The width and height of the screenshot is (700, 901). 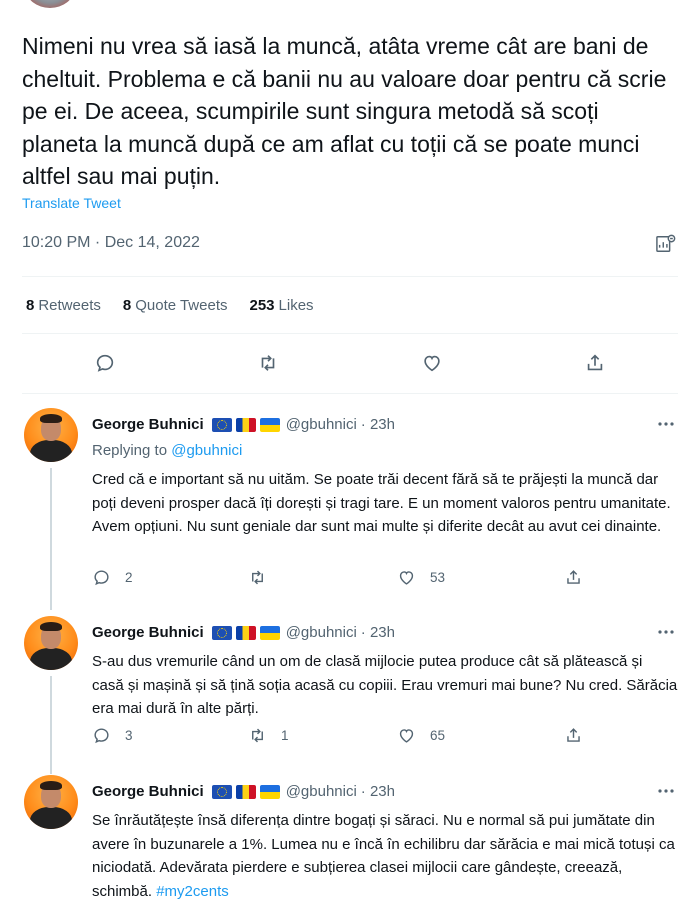 What do you see at coordinates (112, 577) in the screenshot?
I see `reply-button: 2` at bounding box center [112, 577].